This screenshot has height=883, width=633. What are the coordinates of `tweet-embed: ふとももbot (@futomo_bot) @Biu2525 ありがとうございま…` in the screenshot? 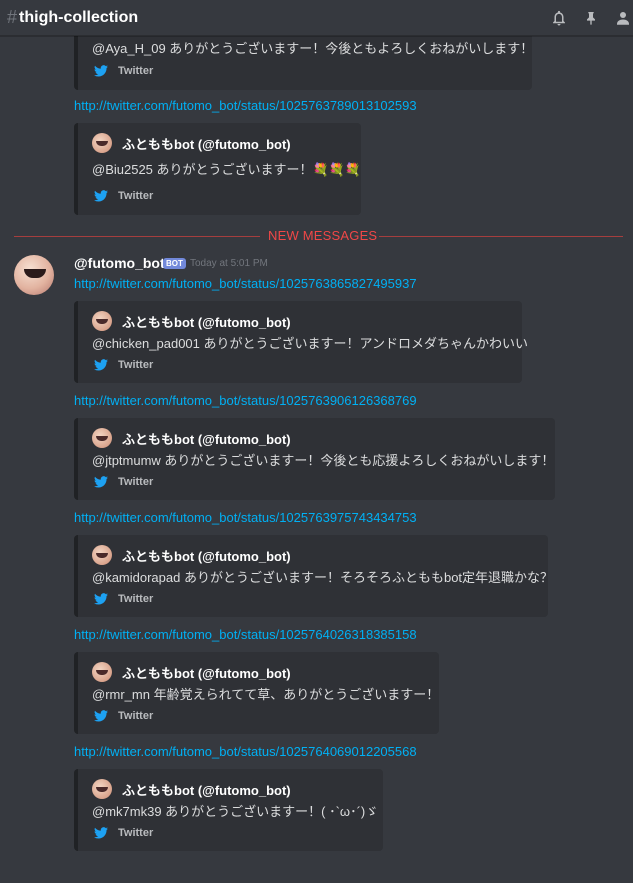 It's located at (217, 169).